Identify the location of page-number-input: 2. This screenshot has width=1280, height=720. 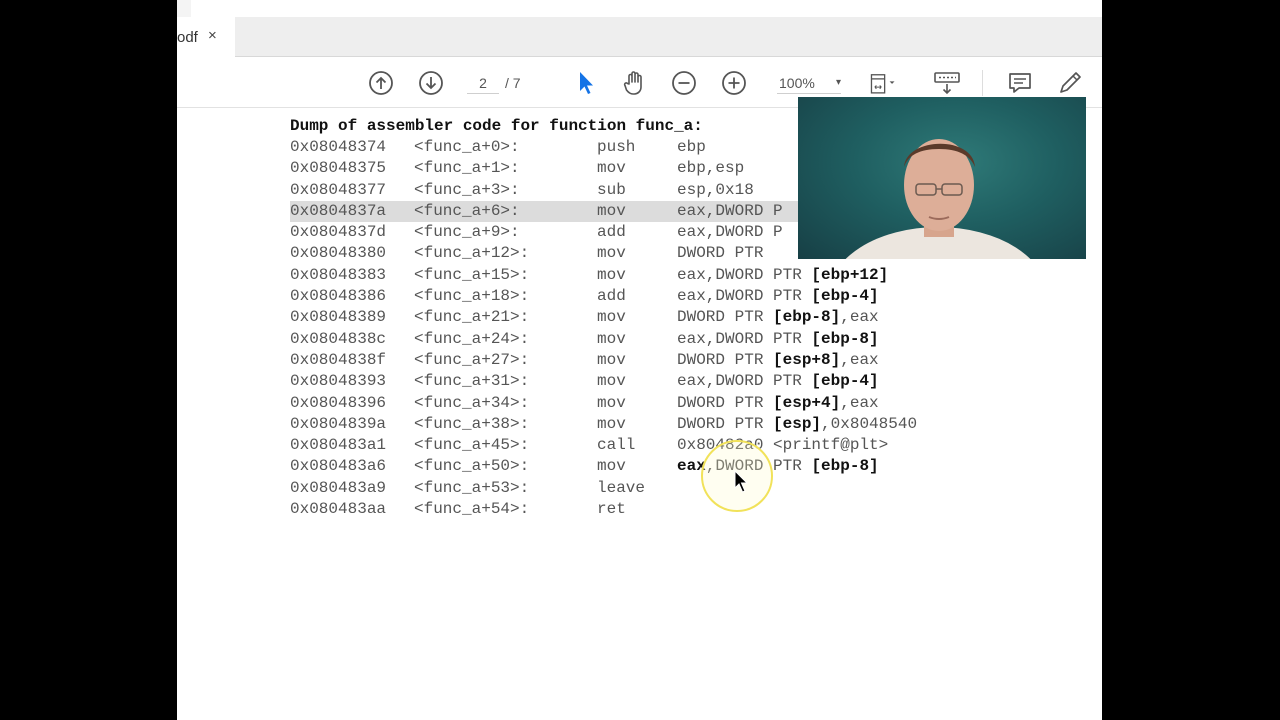
(483, 83).